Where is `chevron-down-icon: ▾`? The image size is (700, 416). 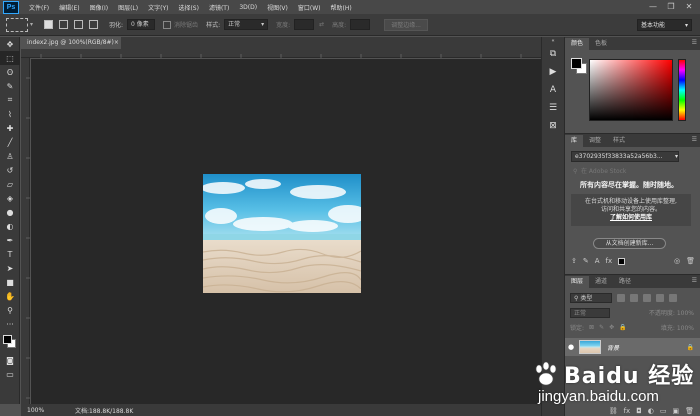 chevron-down-icon: ▾ is located at coordinates (31, 24).